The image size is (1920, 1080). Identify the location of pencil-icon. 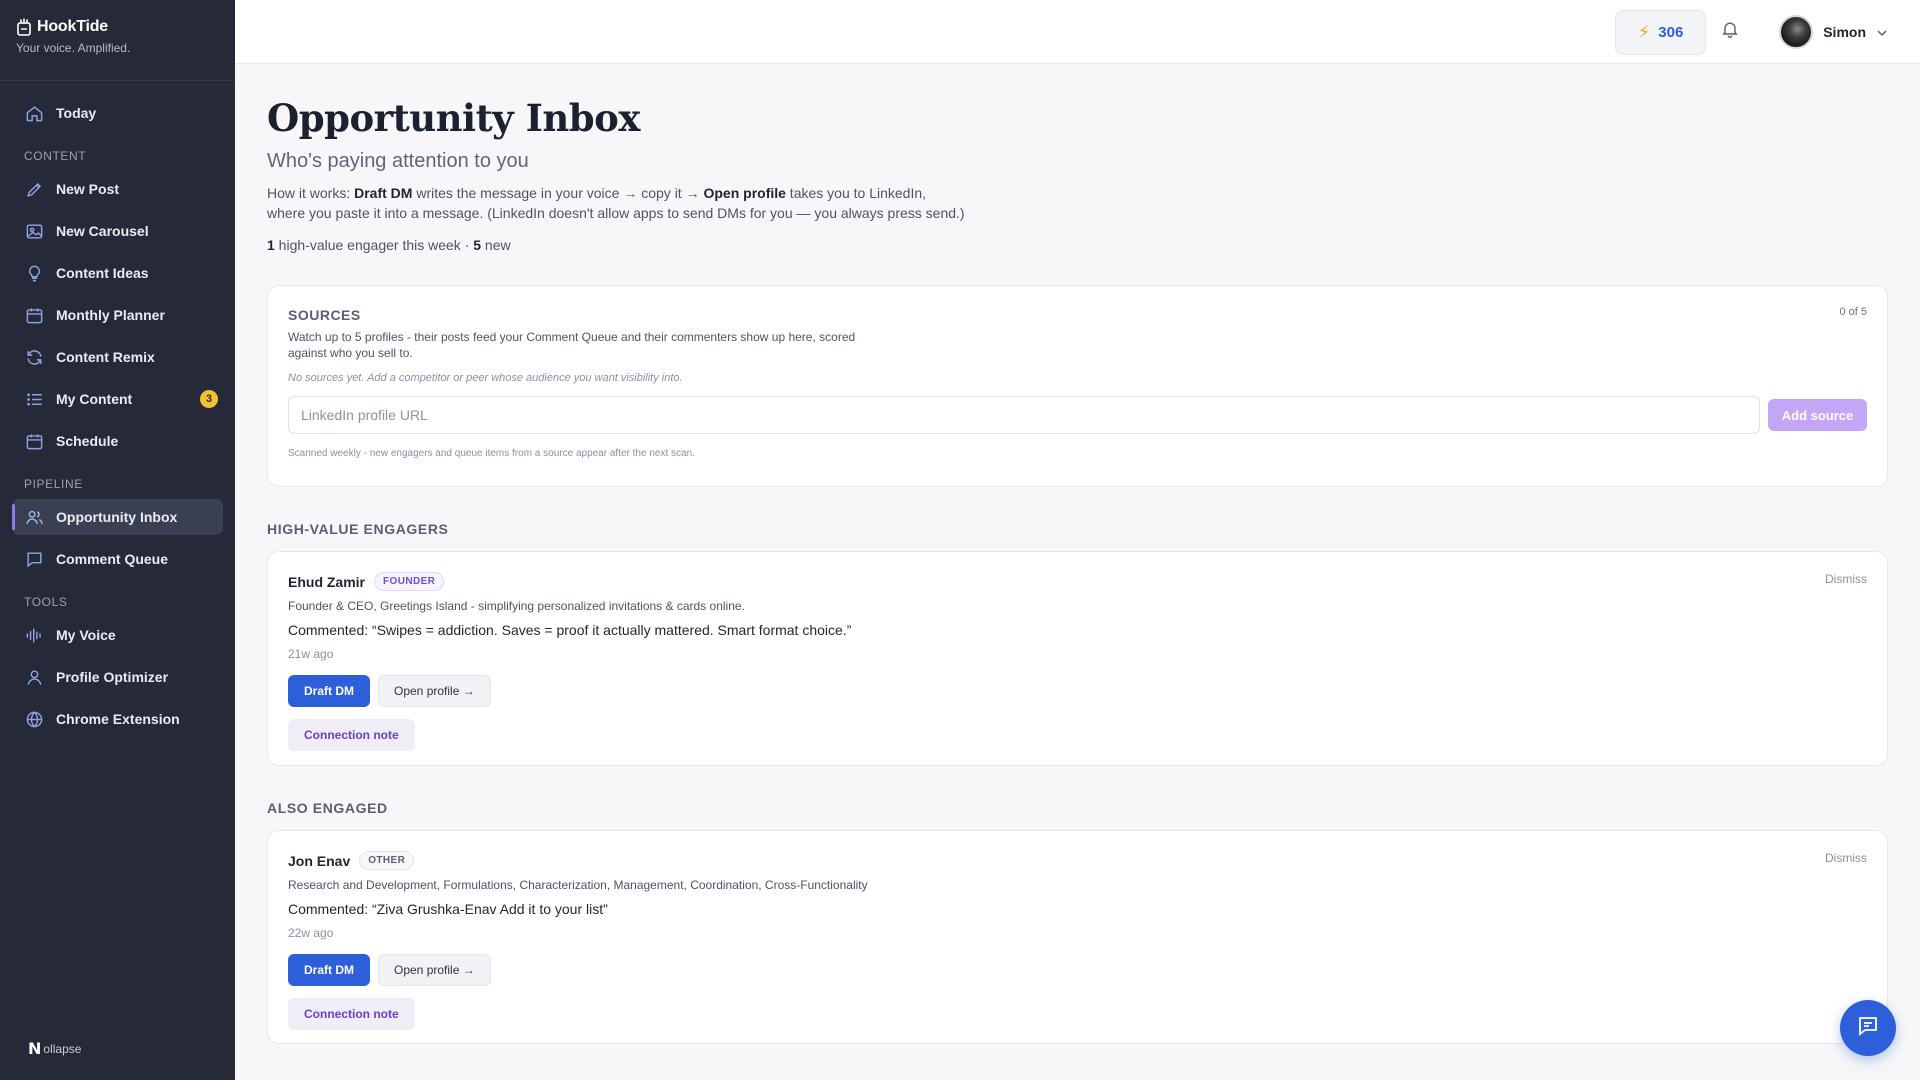
(34, 189).